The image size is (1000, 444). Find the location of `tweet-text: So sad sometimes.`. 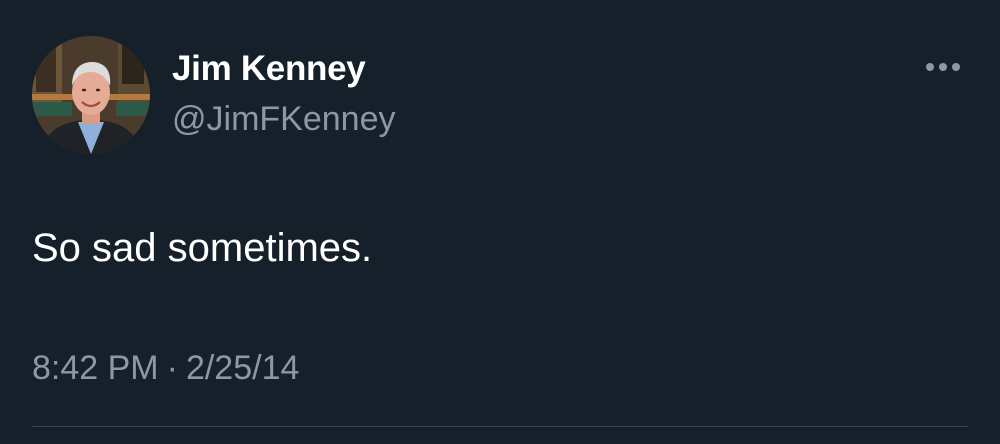

tweet-text: So sad sometimes. is located at coordinates (202, 248).